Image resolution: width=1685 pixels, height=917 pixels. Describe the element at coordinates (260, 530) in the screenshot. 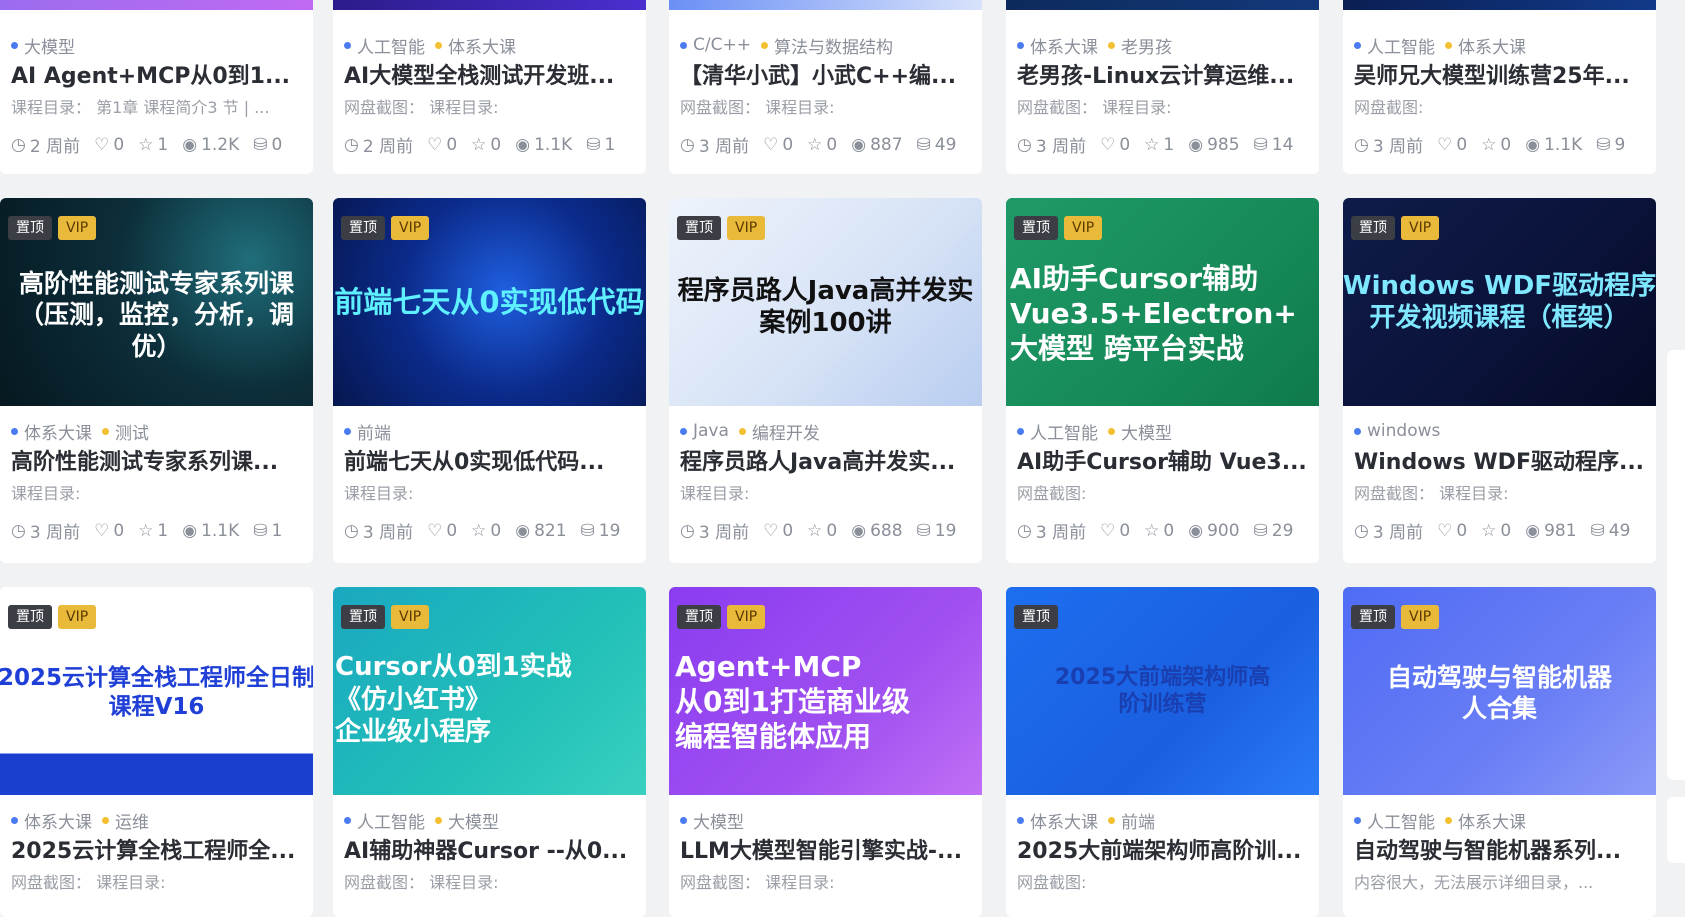

I see `coins-icon: ⛁` at that location.